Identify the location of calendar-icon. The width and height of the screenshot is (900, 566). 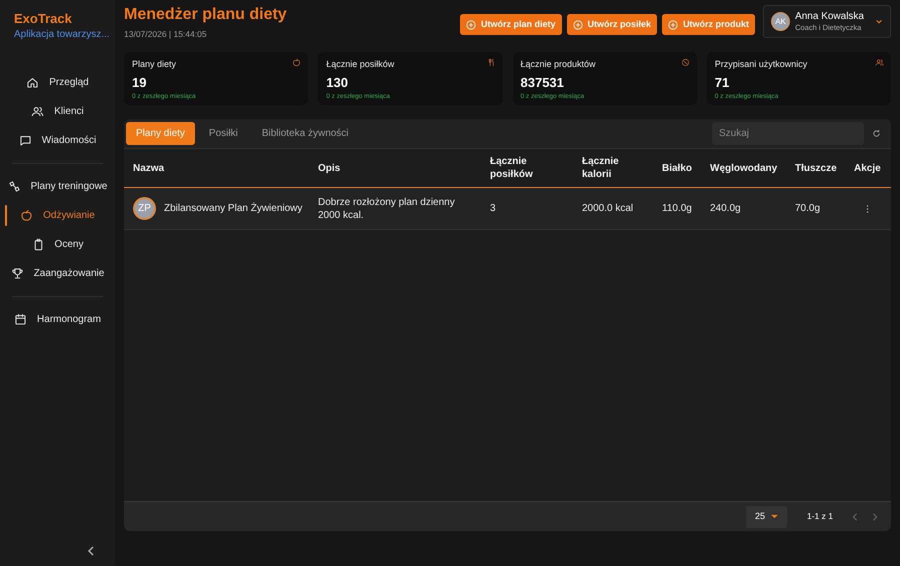
(21, 319).